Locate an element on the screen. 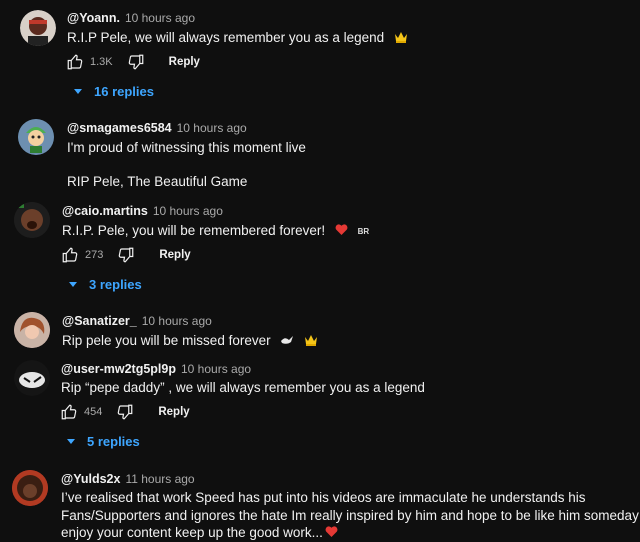 The width and height of the screenshot is (640, 542). author-name: @Yulds2x is located at coordinates (90, 479).